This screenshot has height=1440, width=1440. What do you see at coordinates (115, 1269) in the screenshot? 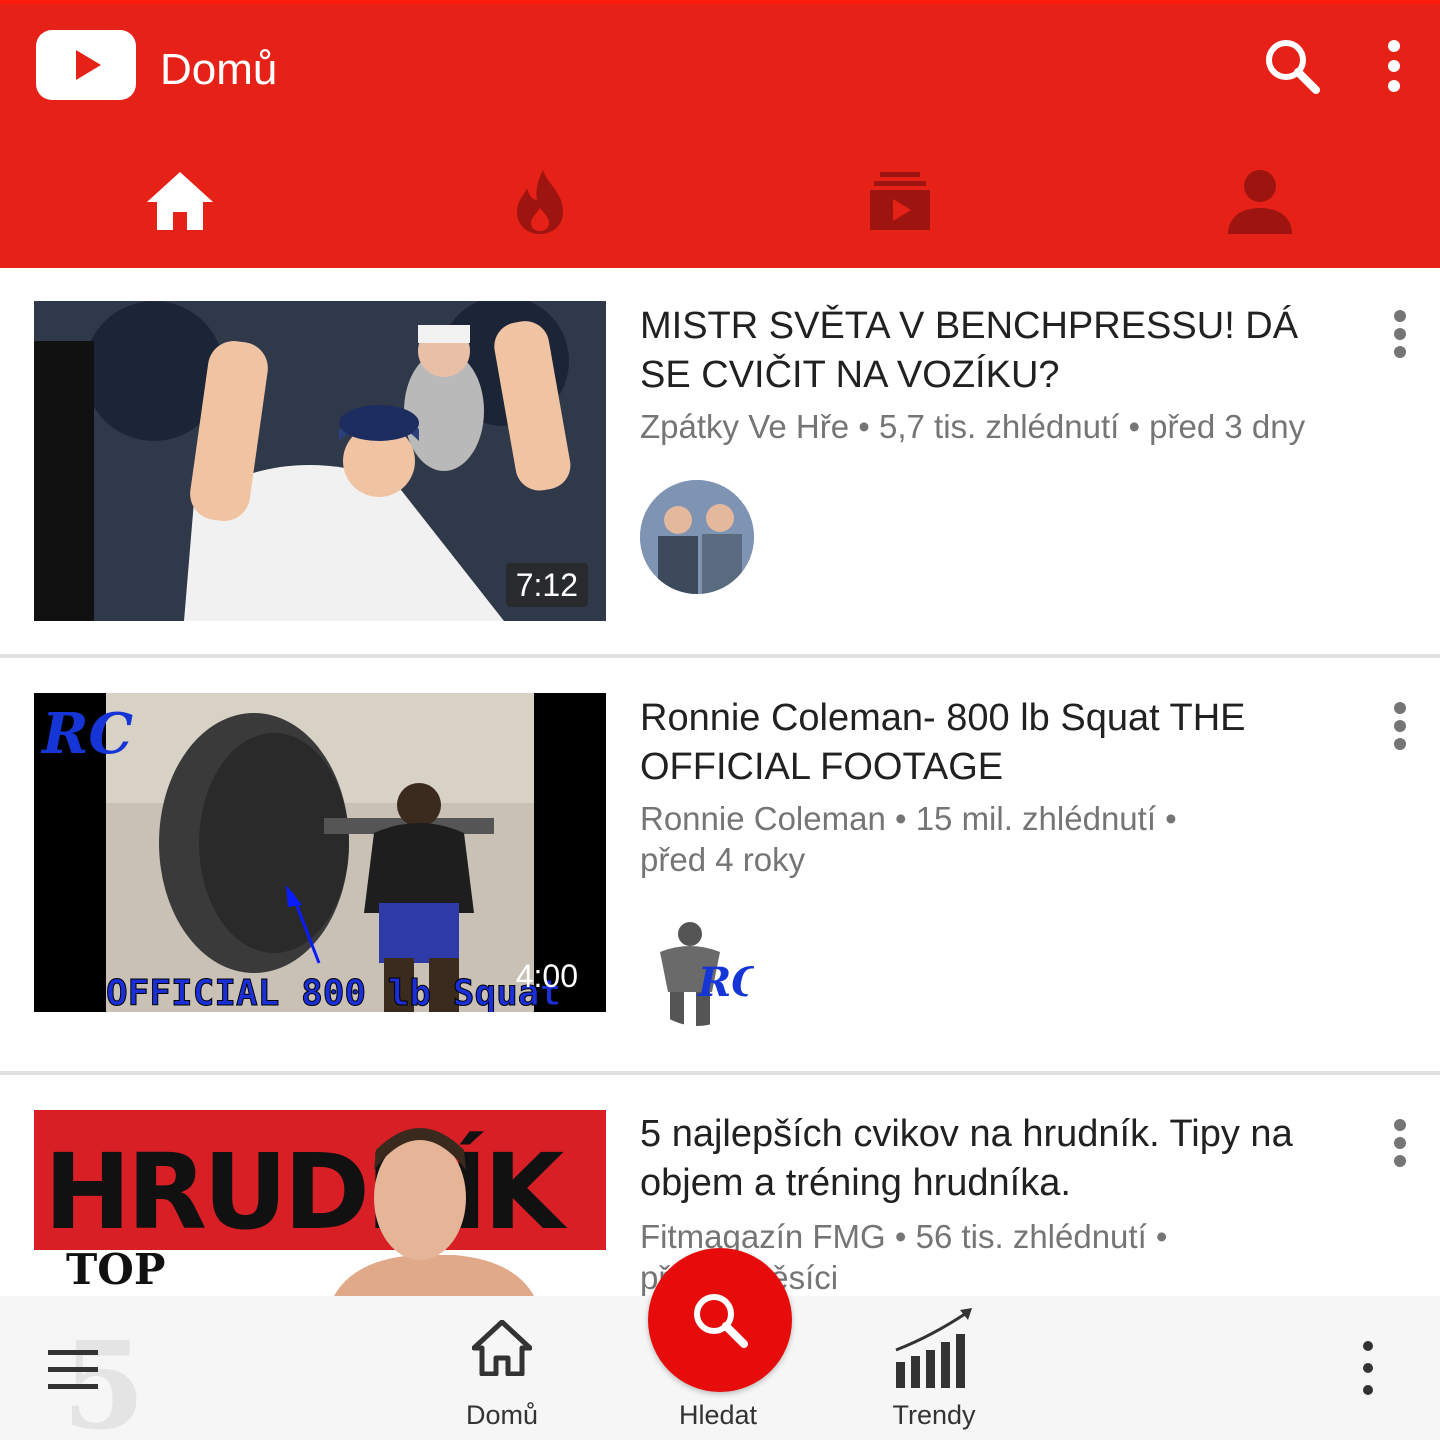
I see `thumb-top: TOP` at bounding box center [115, 1269].